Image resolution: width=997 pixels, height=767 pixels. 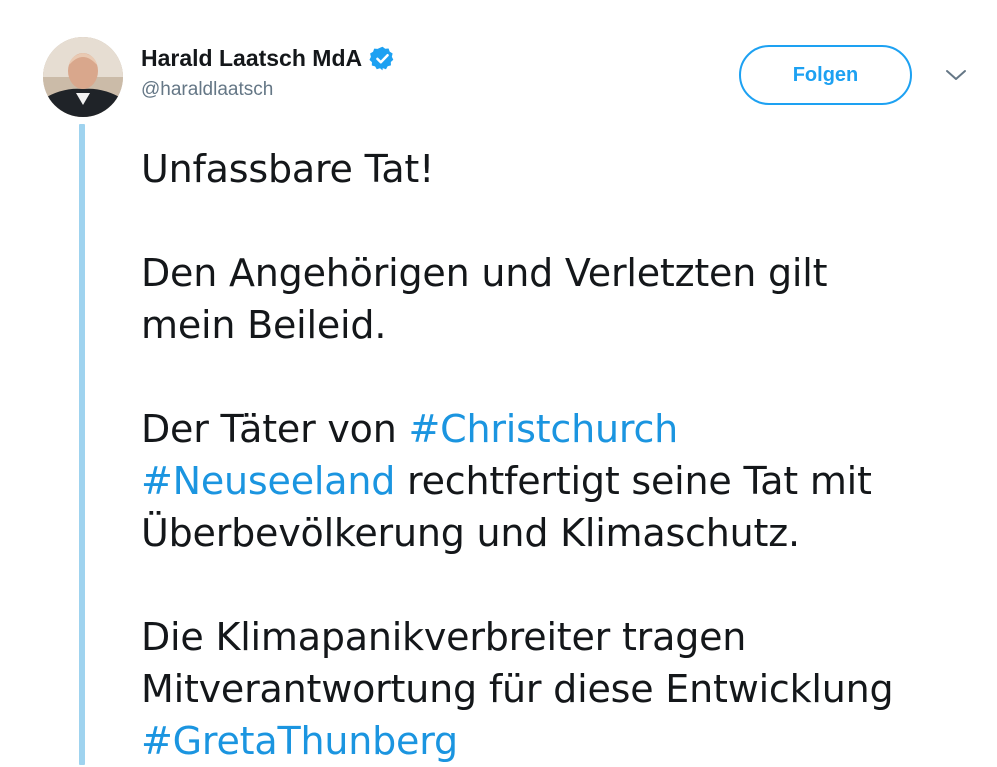 What do you see at coordinates (299, 741) in the screenshot?
I see `hashtag-gretathunberg-link: #GretaThunberg` at bounding box center [299, 741].